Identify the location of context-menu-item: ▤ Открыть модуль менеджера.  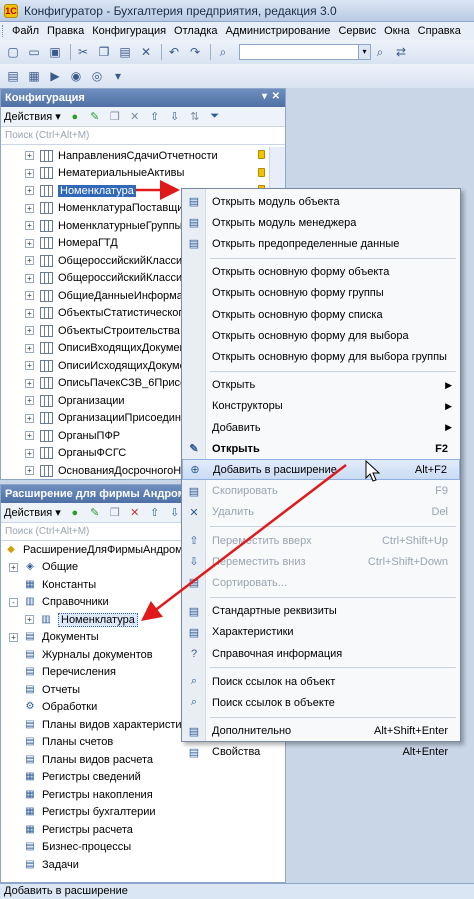
(321, 222).